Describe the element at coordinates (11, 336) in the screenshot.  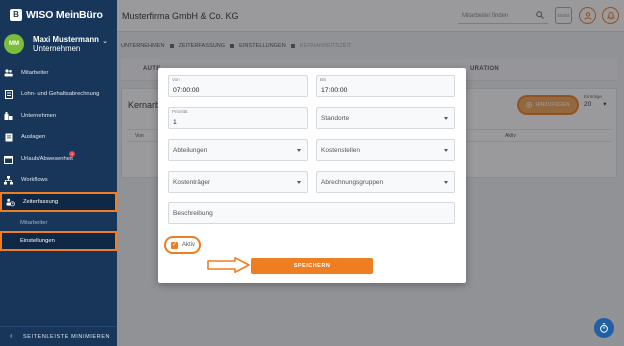
I see `chevron-left-icon: ‹` at that location.